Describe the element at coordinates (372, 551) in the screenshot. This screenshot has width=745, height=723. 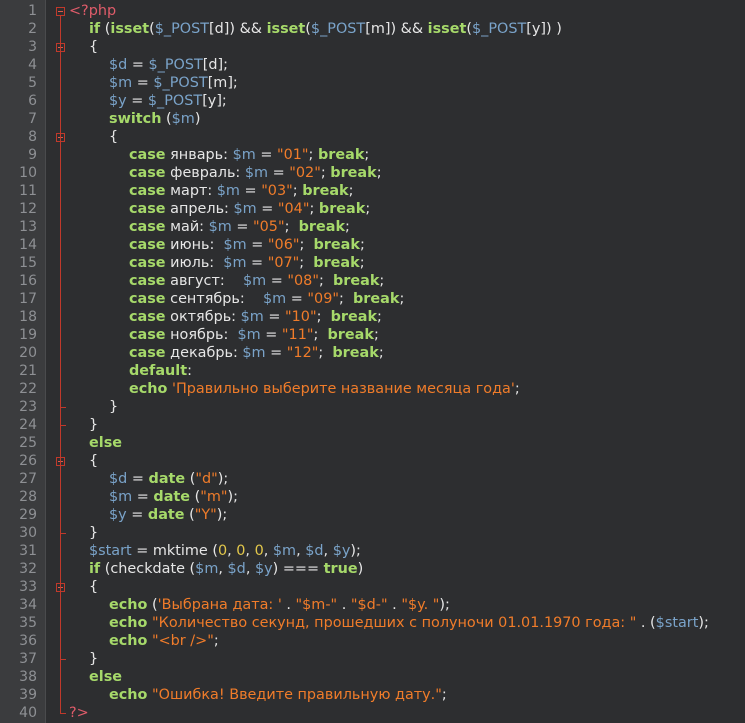
I see `code-line: $start = mktime (0, 0, 0, $m, $d, $y);` at that location.